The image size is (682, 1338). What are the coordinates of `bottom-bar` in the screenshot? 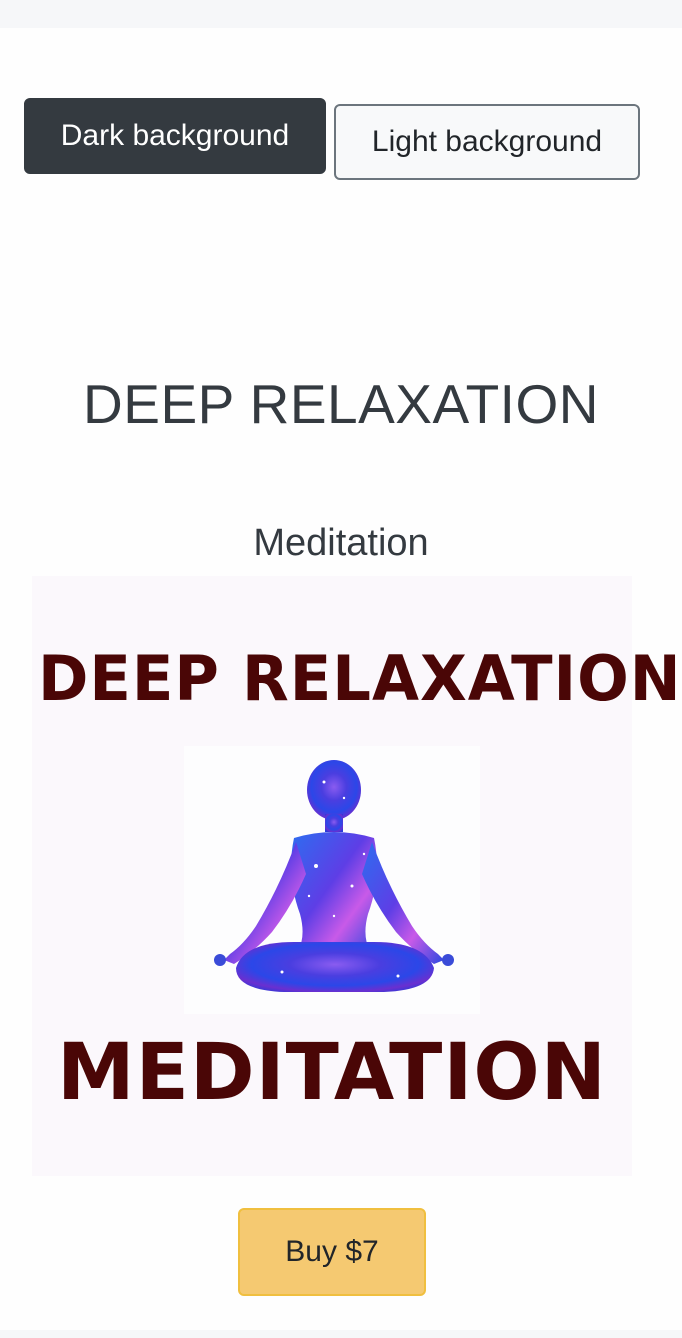 It's located at (341, 1334).